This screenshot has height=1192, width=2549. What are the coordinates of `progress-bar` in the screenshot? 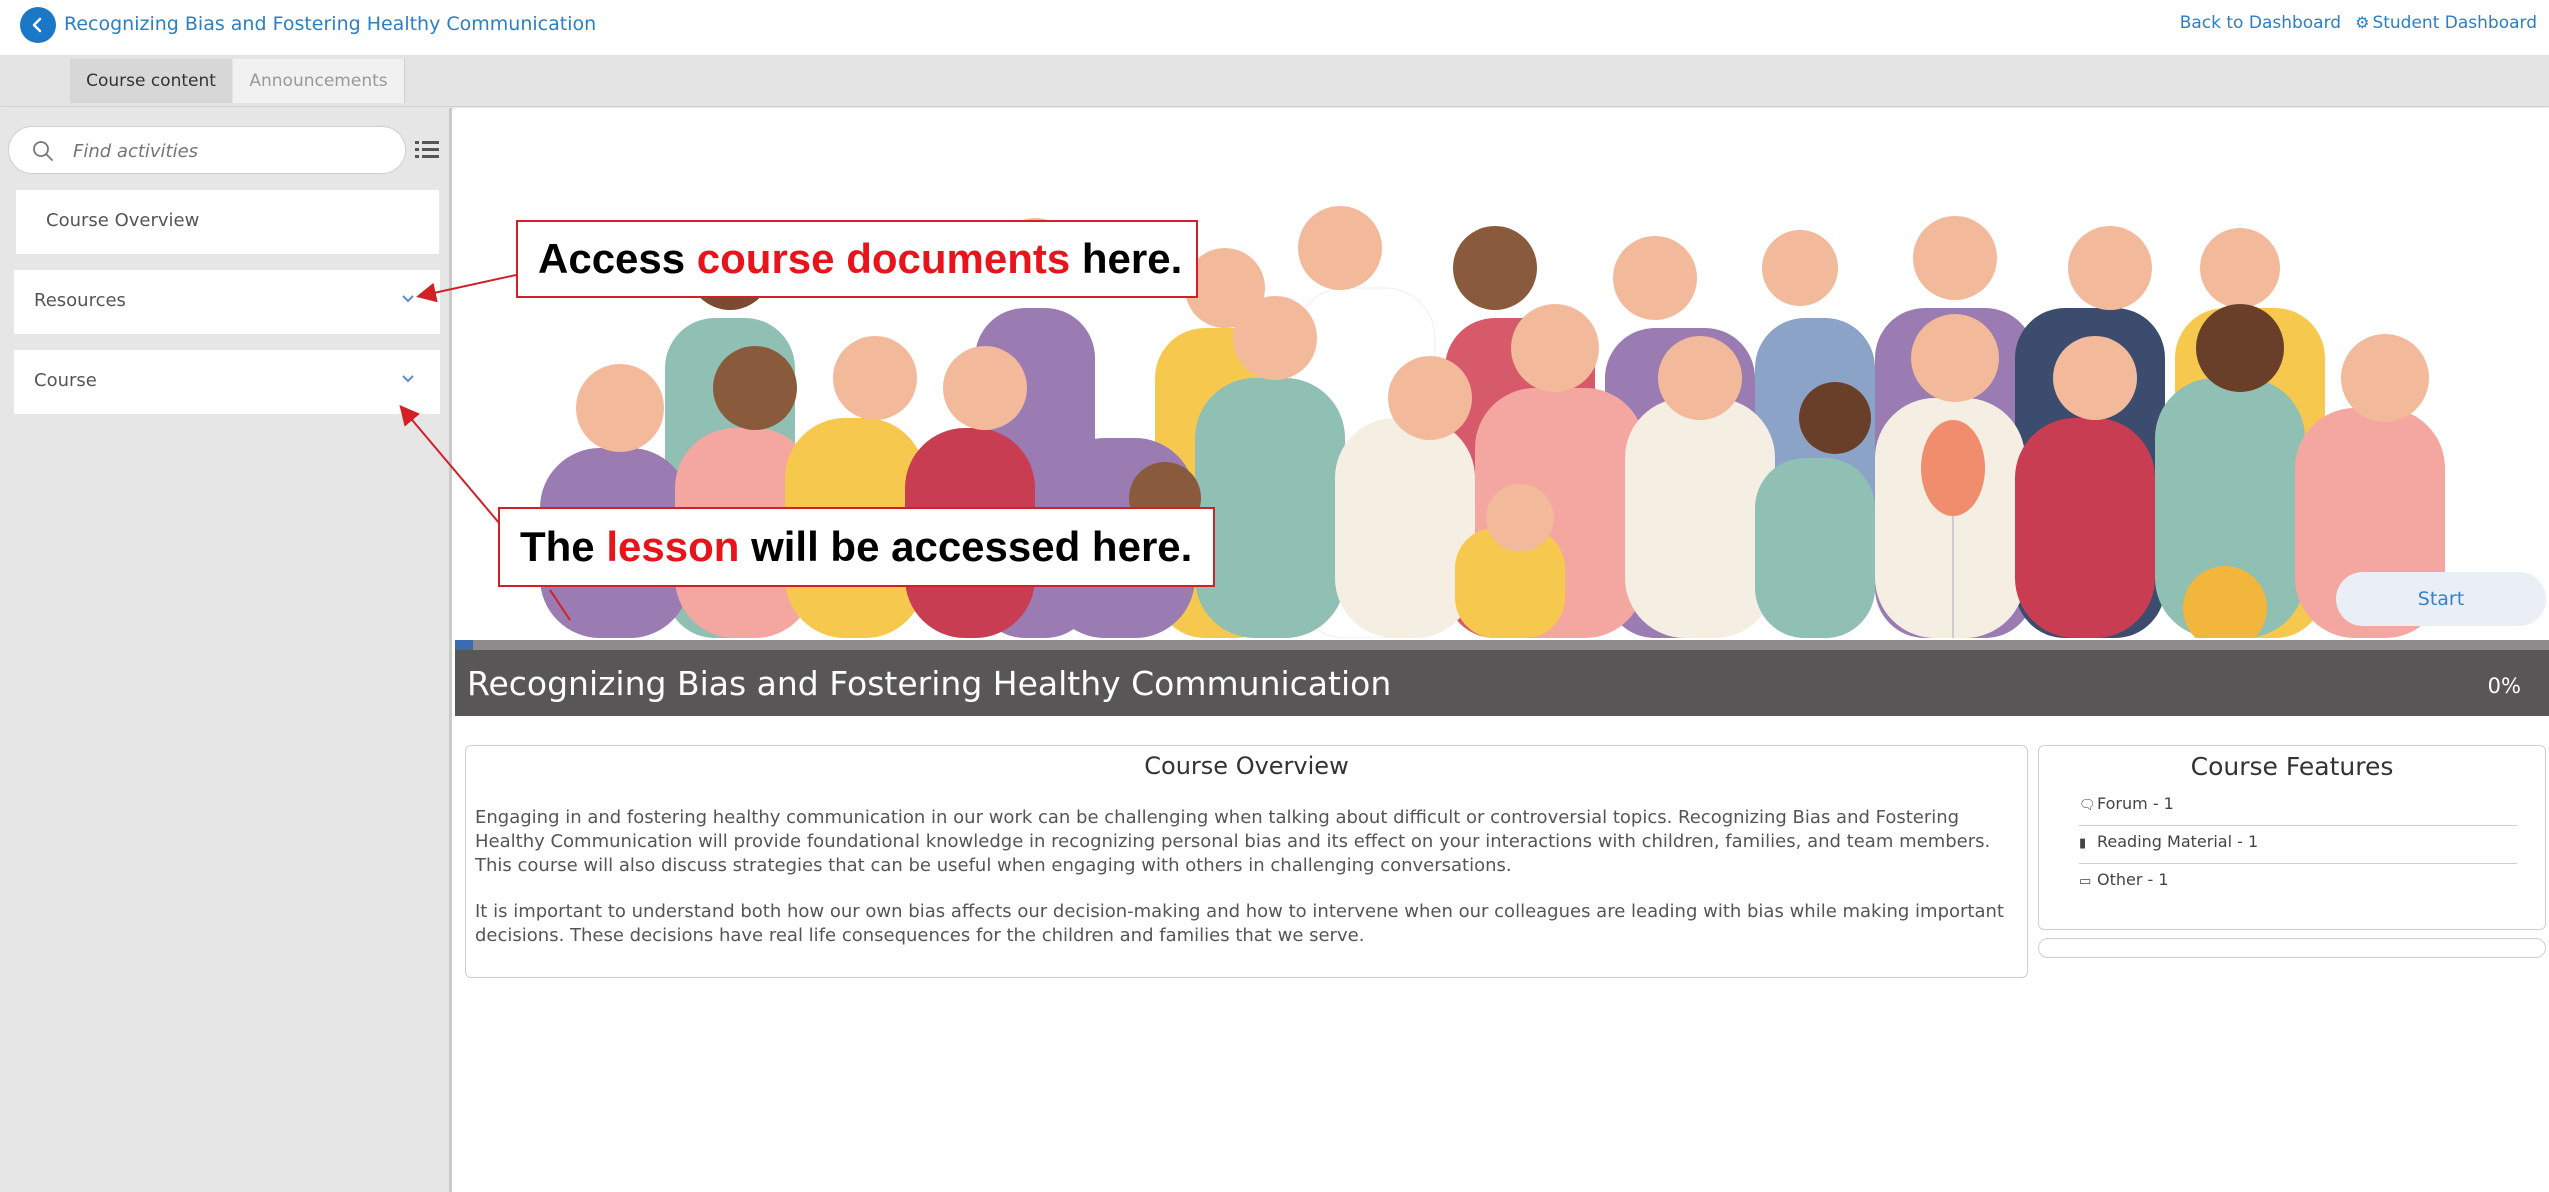 It's located at (1502, 645).